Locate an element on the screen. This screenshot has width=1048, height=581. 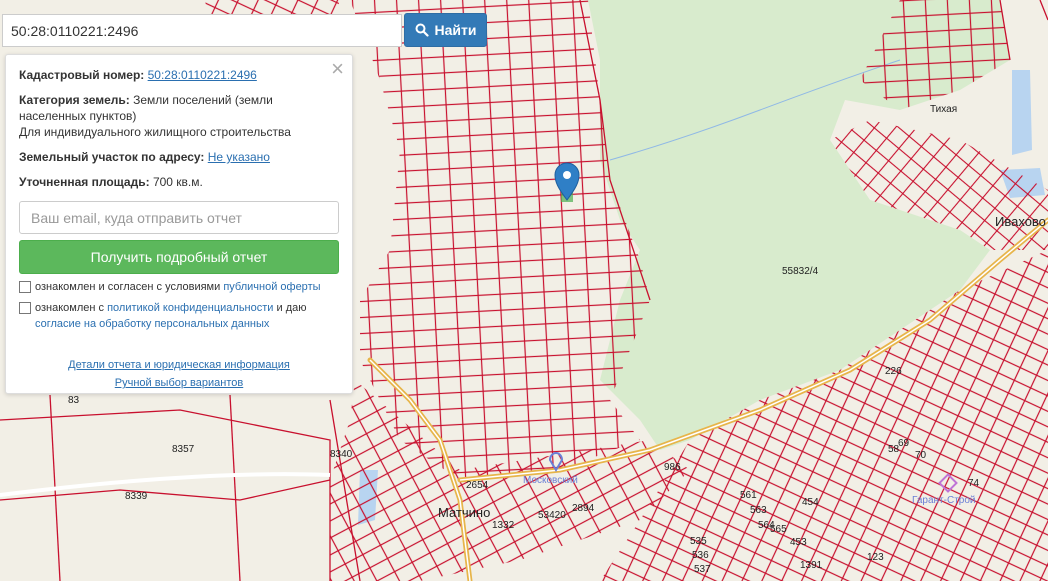
area-row: Уточненная площадь: 700 кв.м. is located at coordinates (179, 182).